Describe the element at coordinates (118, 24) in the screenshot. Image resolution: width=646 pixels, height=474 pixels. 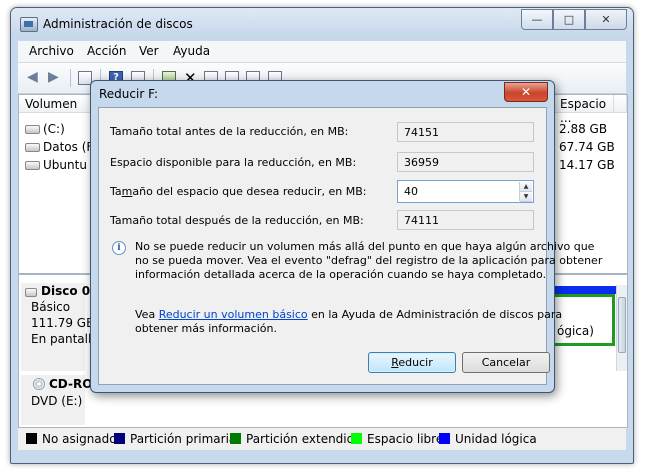
I see `window-title: Administración de discos` at that location.